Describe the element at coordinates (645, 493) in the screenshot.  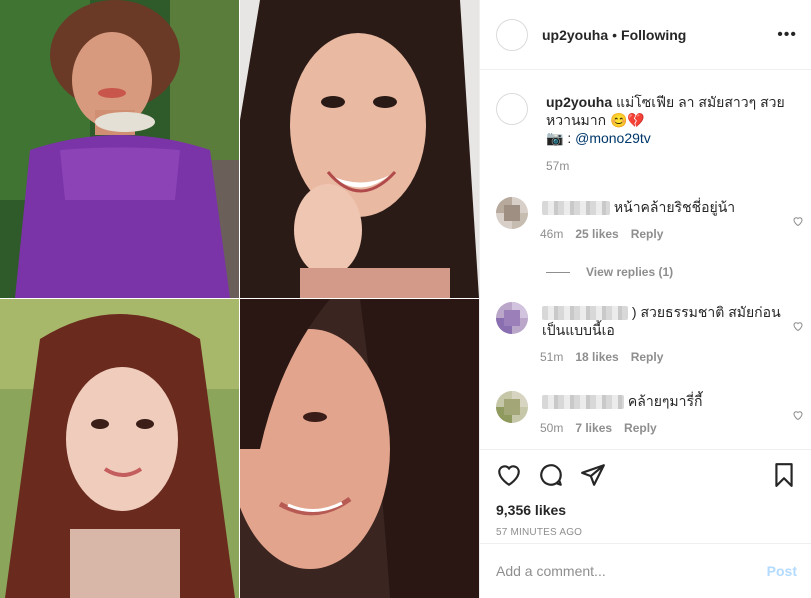
I see `post-actions: 9,356 likes 57 MINUTES AGO` at that location.